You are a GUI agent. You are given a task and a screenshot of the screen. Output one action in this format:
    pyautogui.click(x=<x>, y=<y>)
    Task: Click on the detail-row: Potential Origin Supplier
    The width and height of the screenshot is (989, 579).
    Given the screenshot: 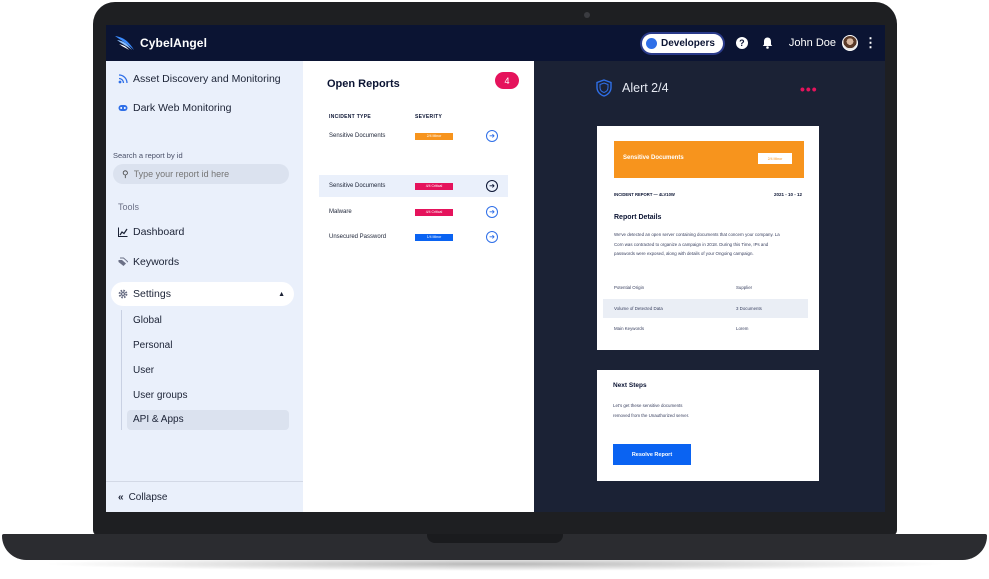 What is the action you would take?
    pyautogui.click(x=705, y=287)
    